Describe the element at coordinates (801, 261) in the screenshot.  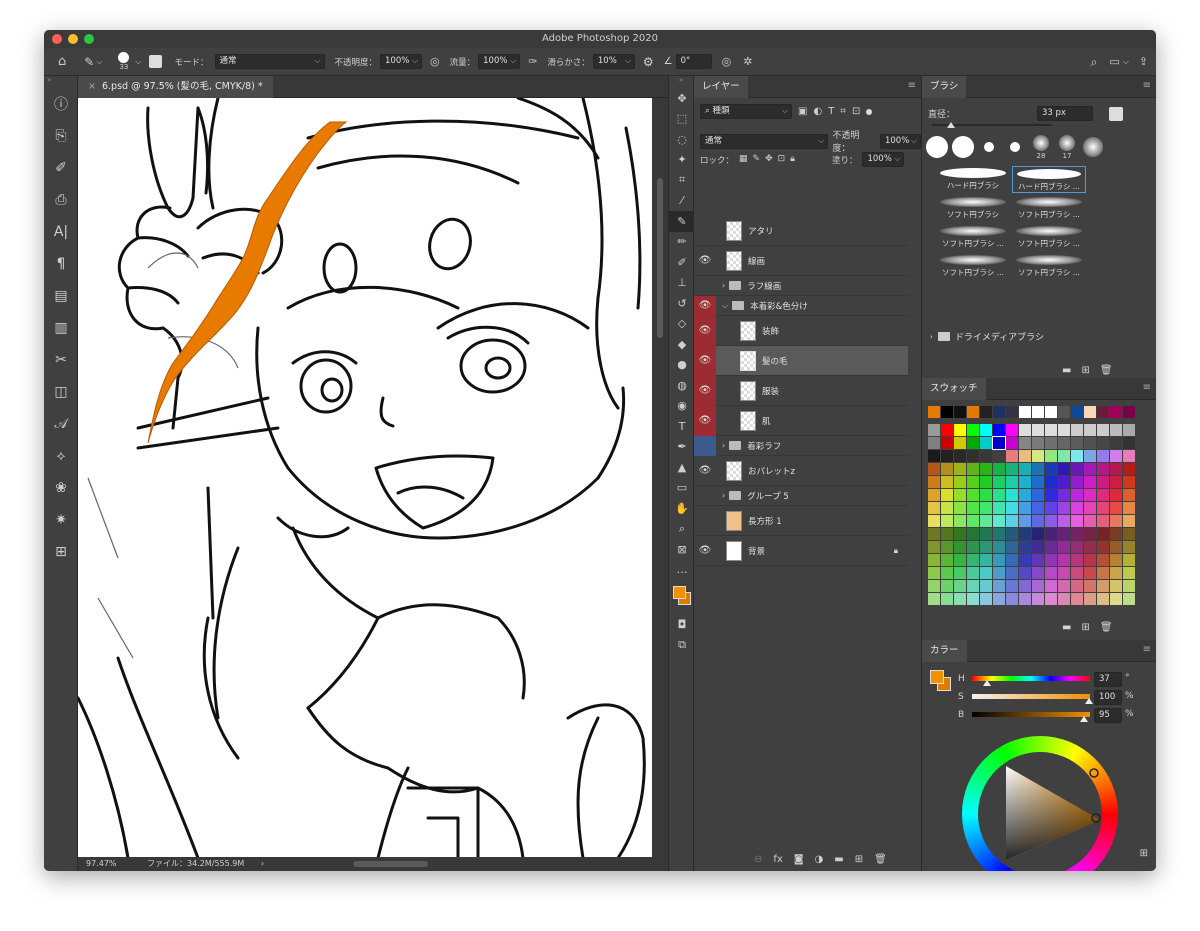
I see `layer-row: 👁︎ 線画` at that location.